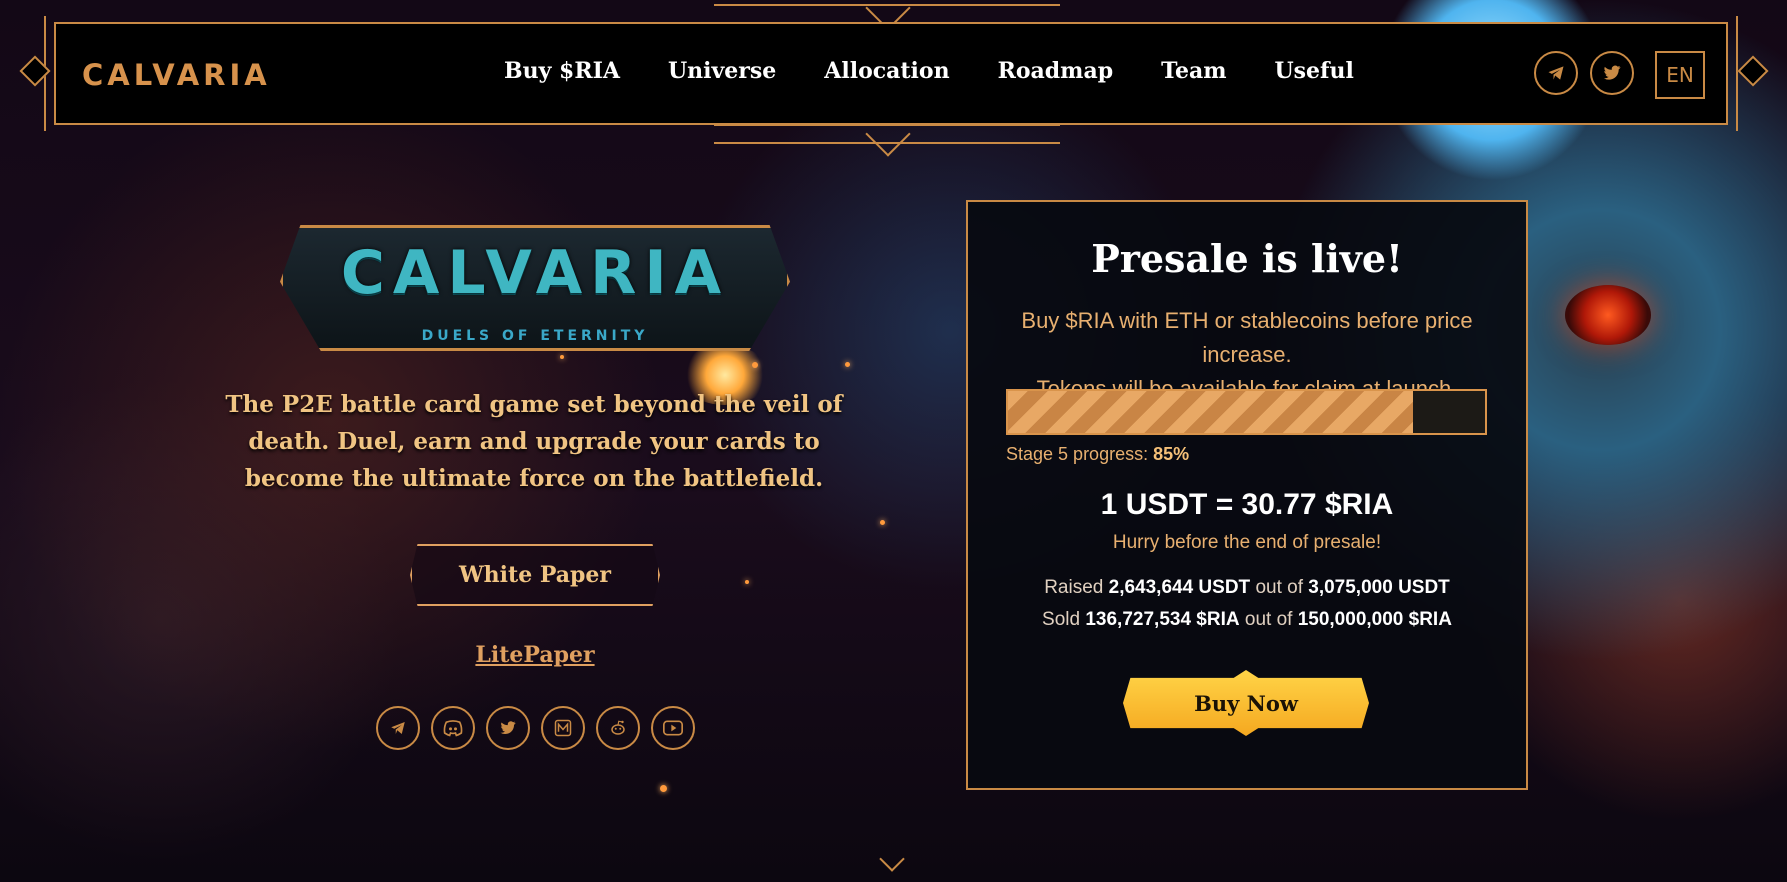 The width and height of the screenshot is (1787, 882). What do you see at coordinates (1077, 454) in the screenshot?
I see `stage-progress-label: Stage 5 progress:` at bounding box center [1077, 454].